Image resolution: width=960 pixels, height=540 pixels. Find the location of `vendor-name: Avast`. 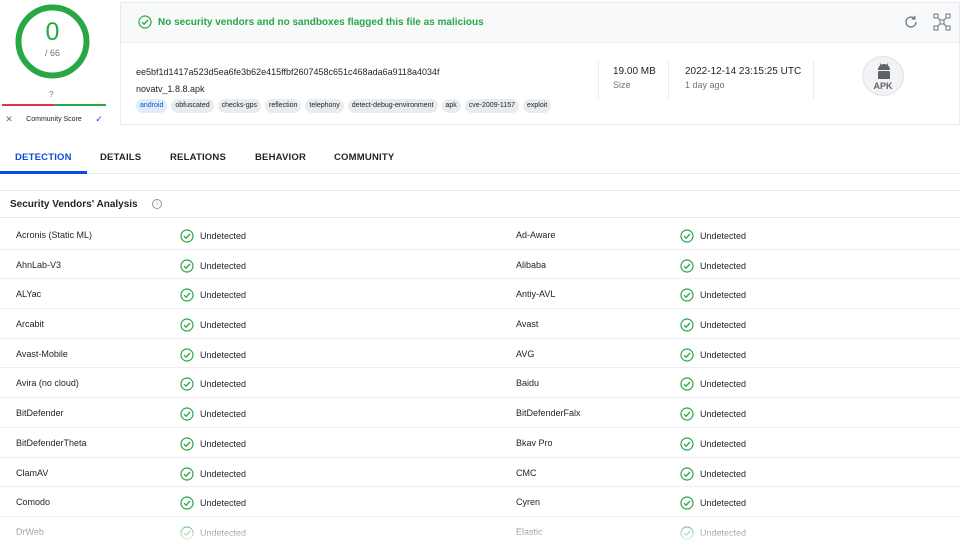

vendor-name: Avast is located at coordinates (527, 324).